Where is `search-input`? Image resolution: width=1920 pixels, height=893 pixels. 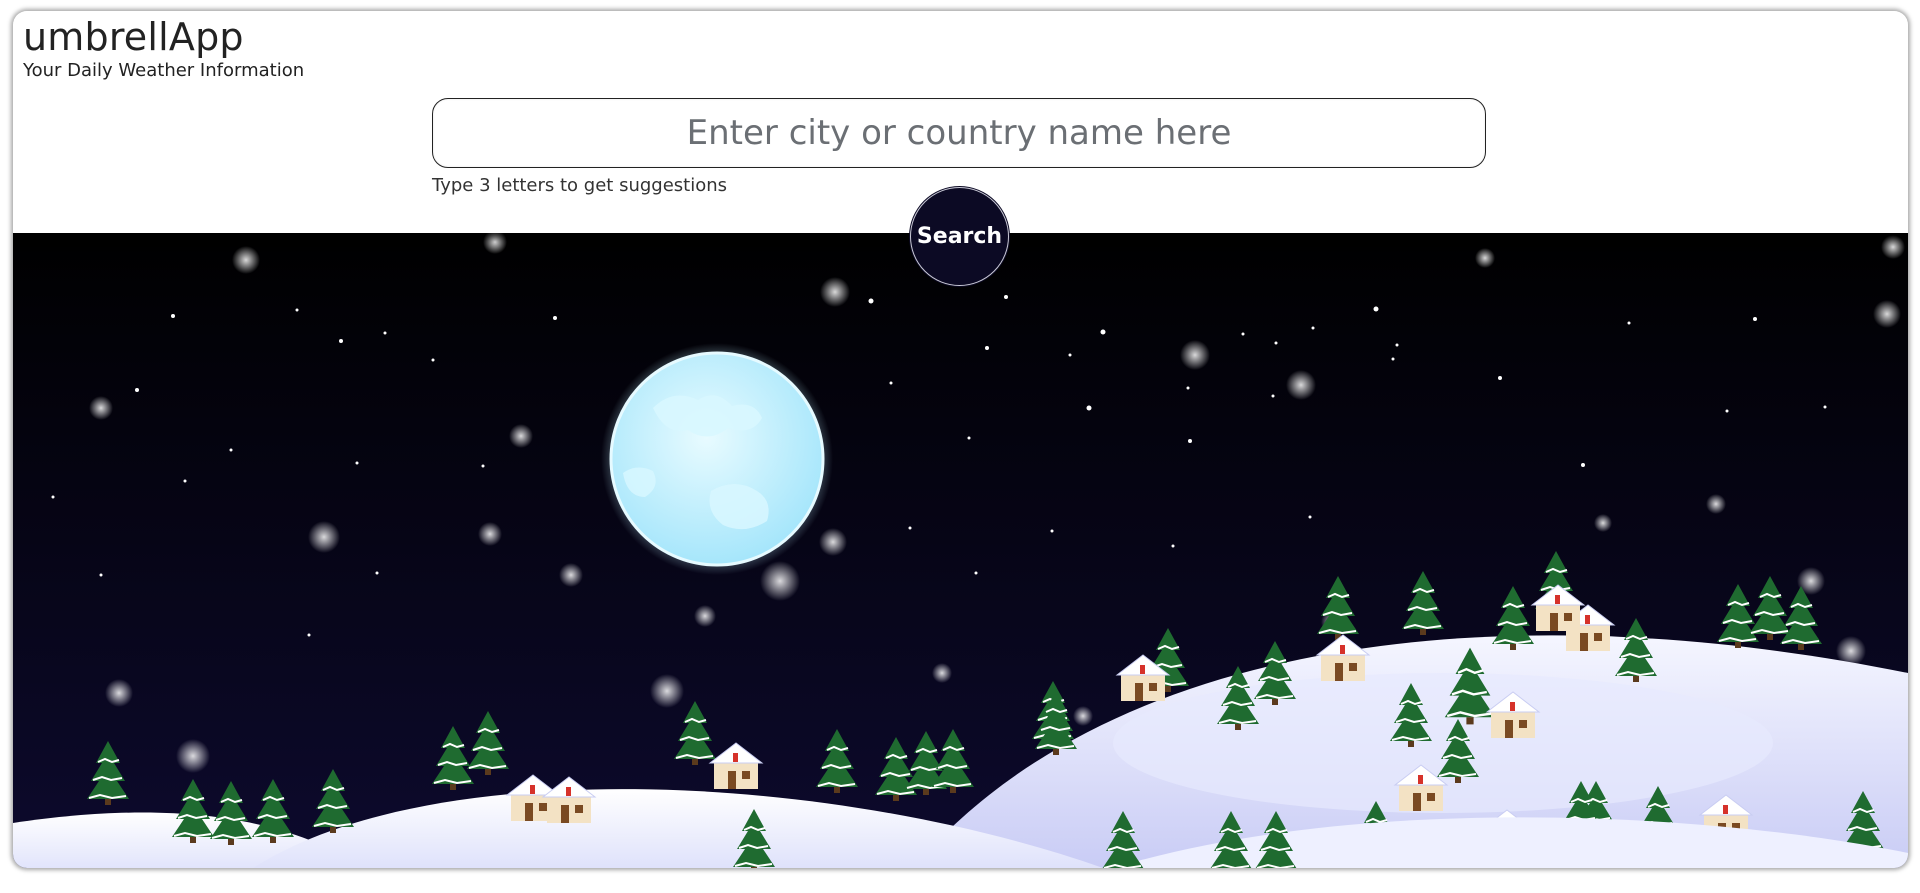
search-input is located at coordinates (959, 133).